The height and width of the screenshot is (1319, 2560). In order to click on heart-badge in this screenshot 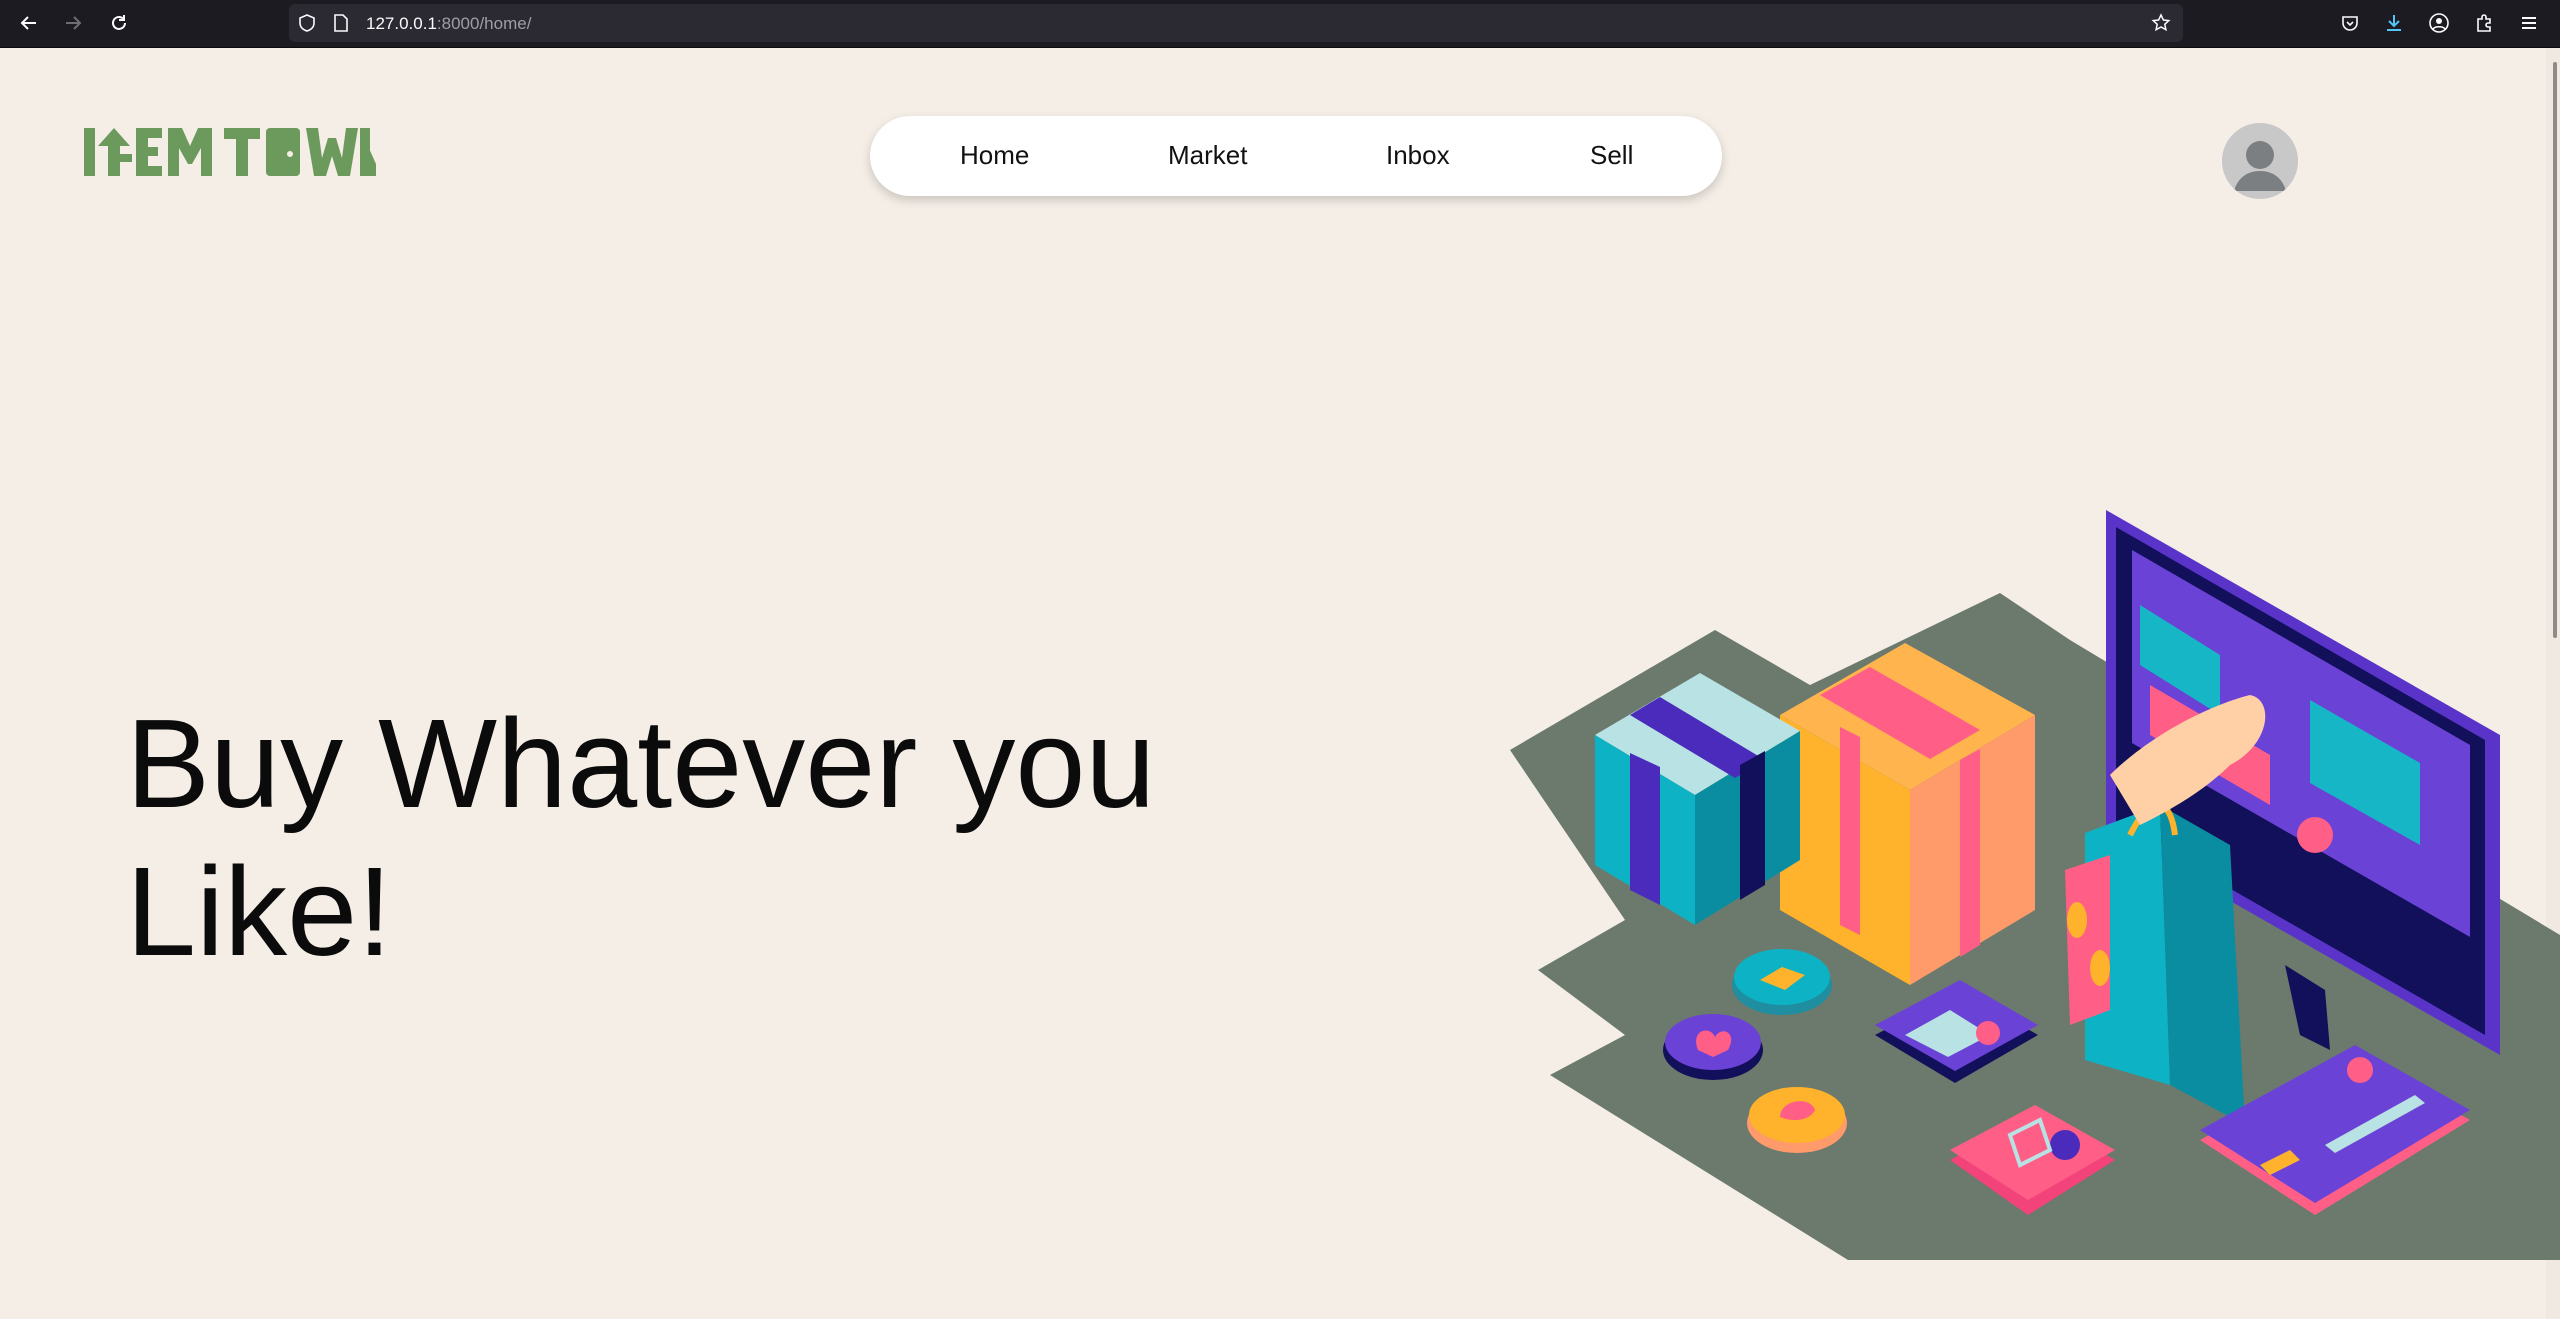, I will do `click(1713, 1047)`.